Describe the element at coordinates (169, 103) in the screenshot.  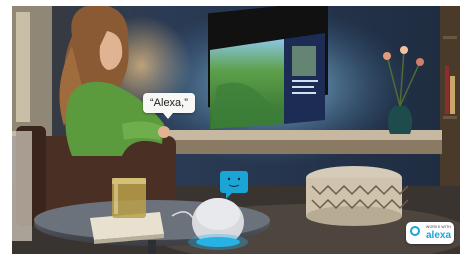
I see `speech-bubble-text: “Alexa,”` at that location.